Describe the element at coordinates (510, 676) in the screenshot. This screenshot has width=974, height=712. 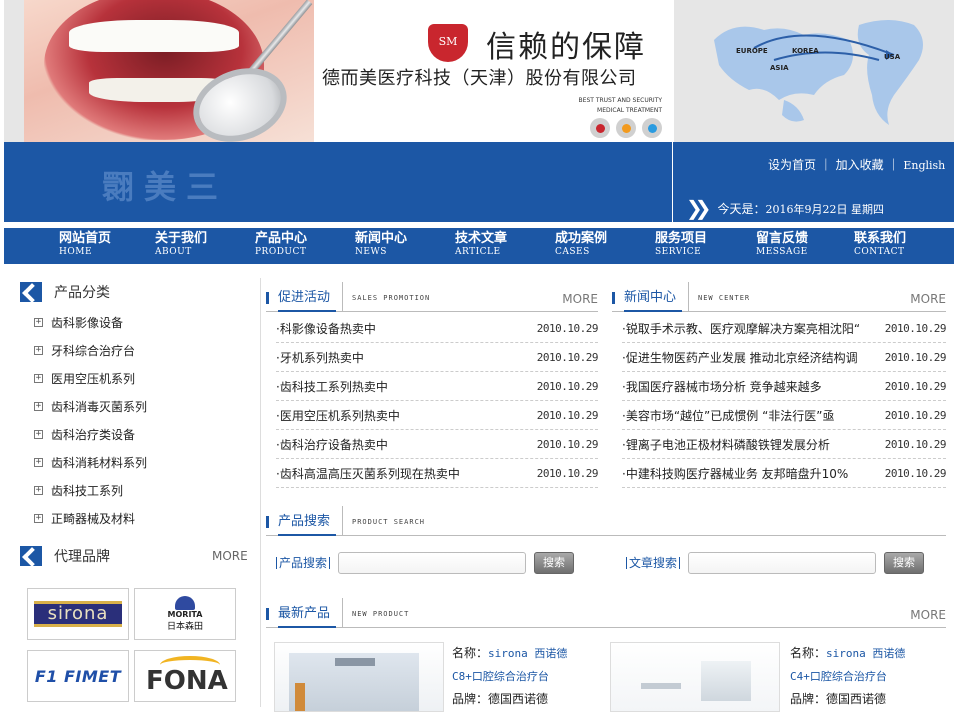
I see `product-info: 名称：sirona 西诺德 C8+口腔综合治疗台 品牌：德国西诺德` at that location.